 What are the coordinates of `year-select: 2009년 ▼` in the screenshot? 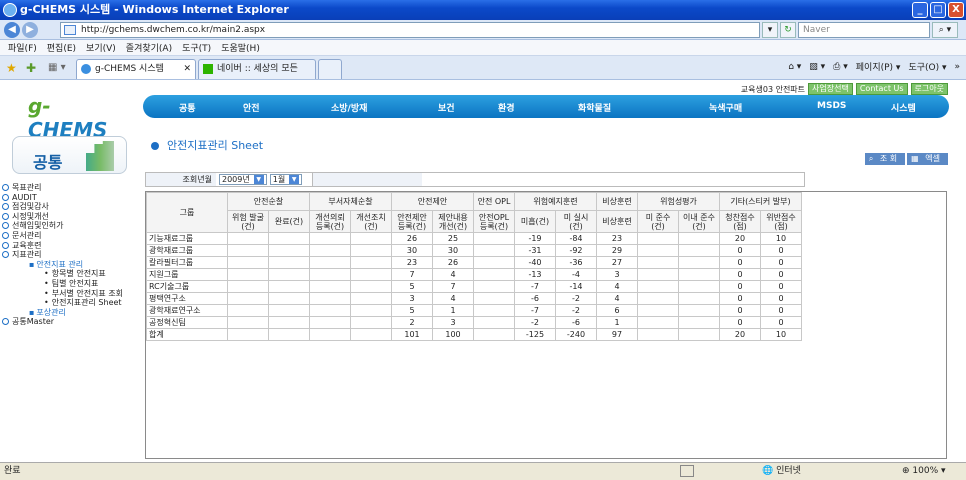 It's located at (243, 179).